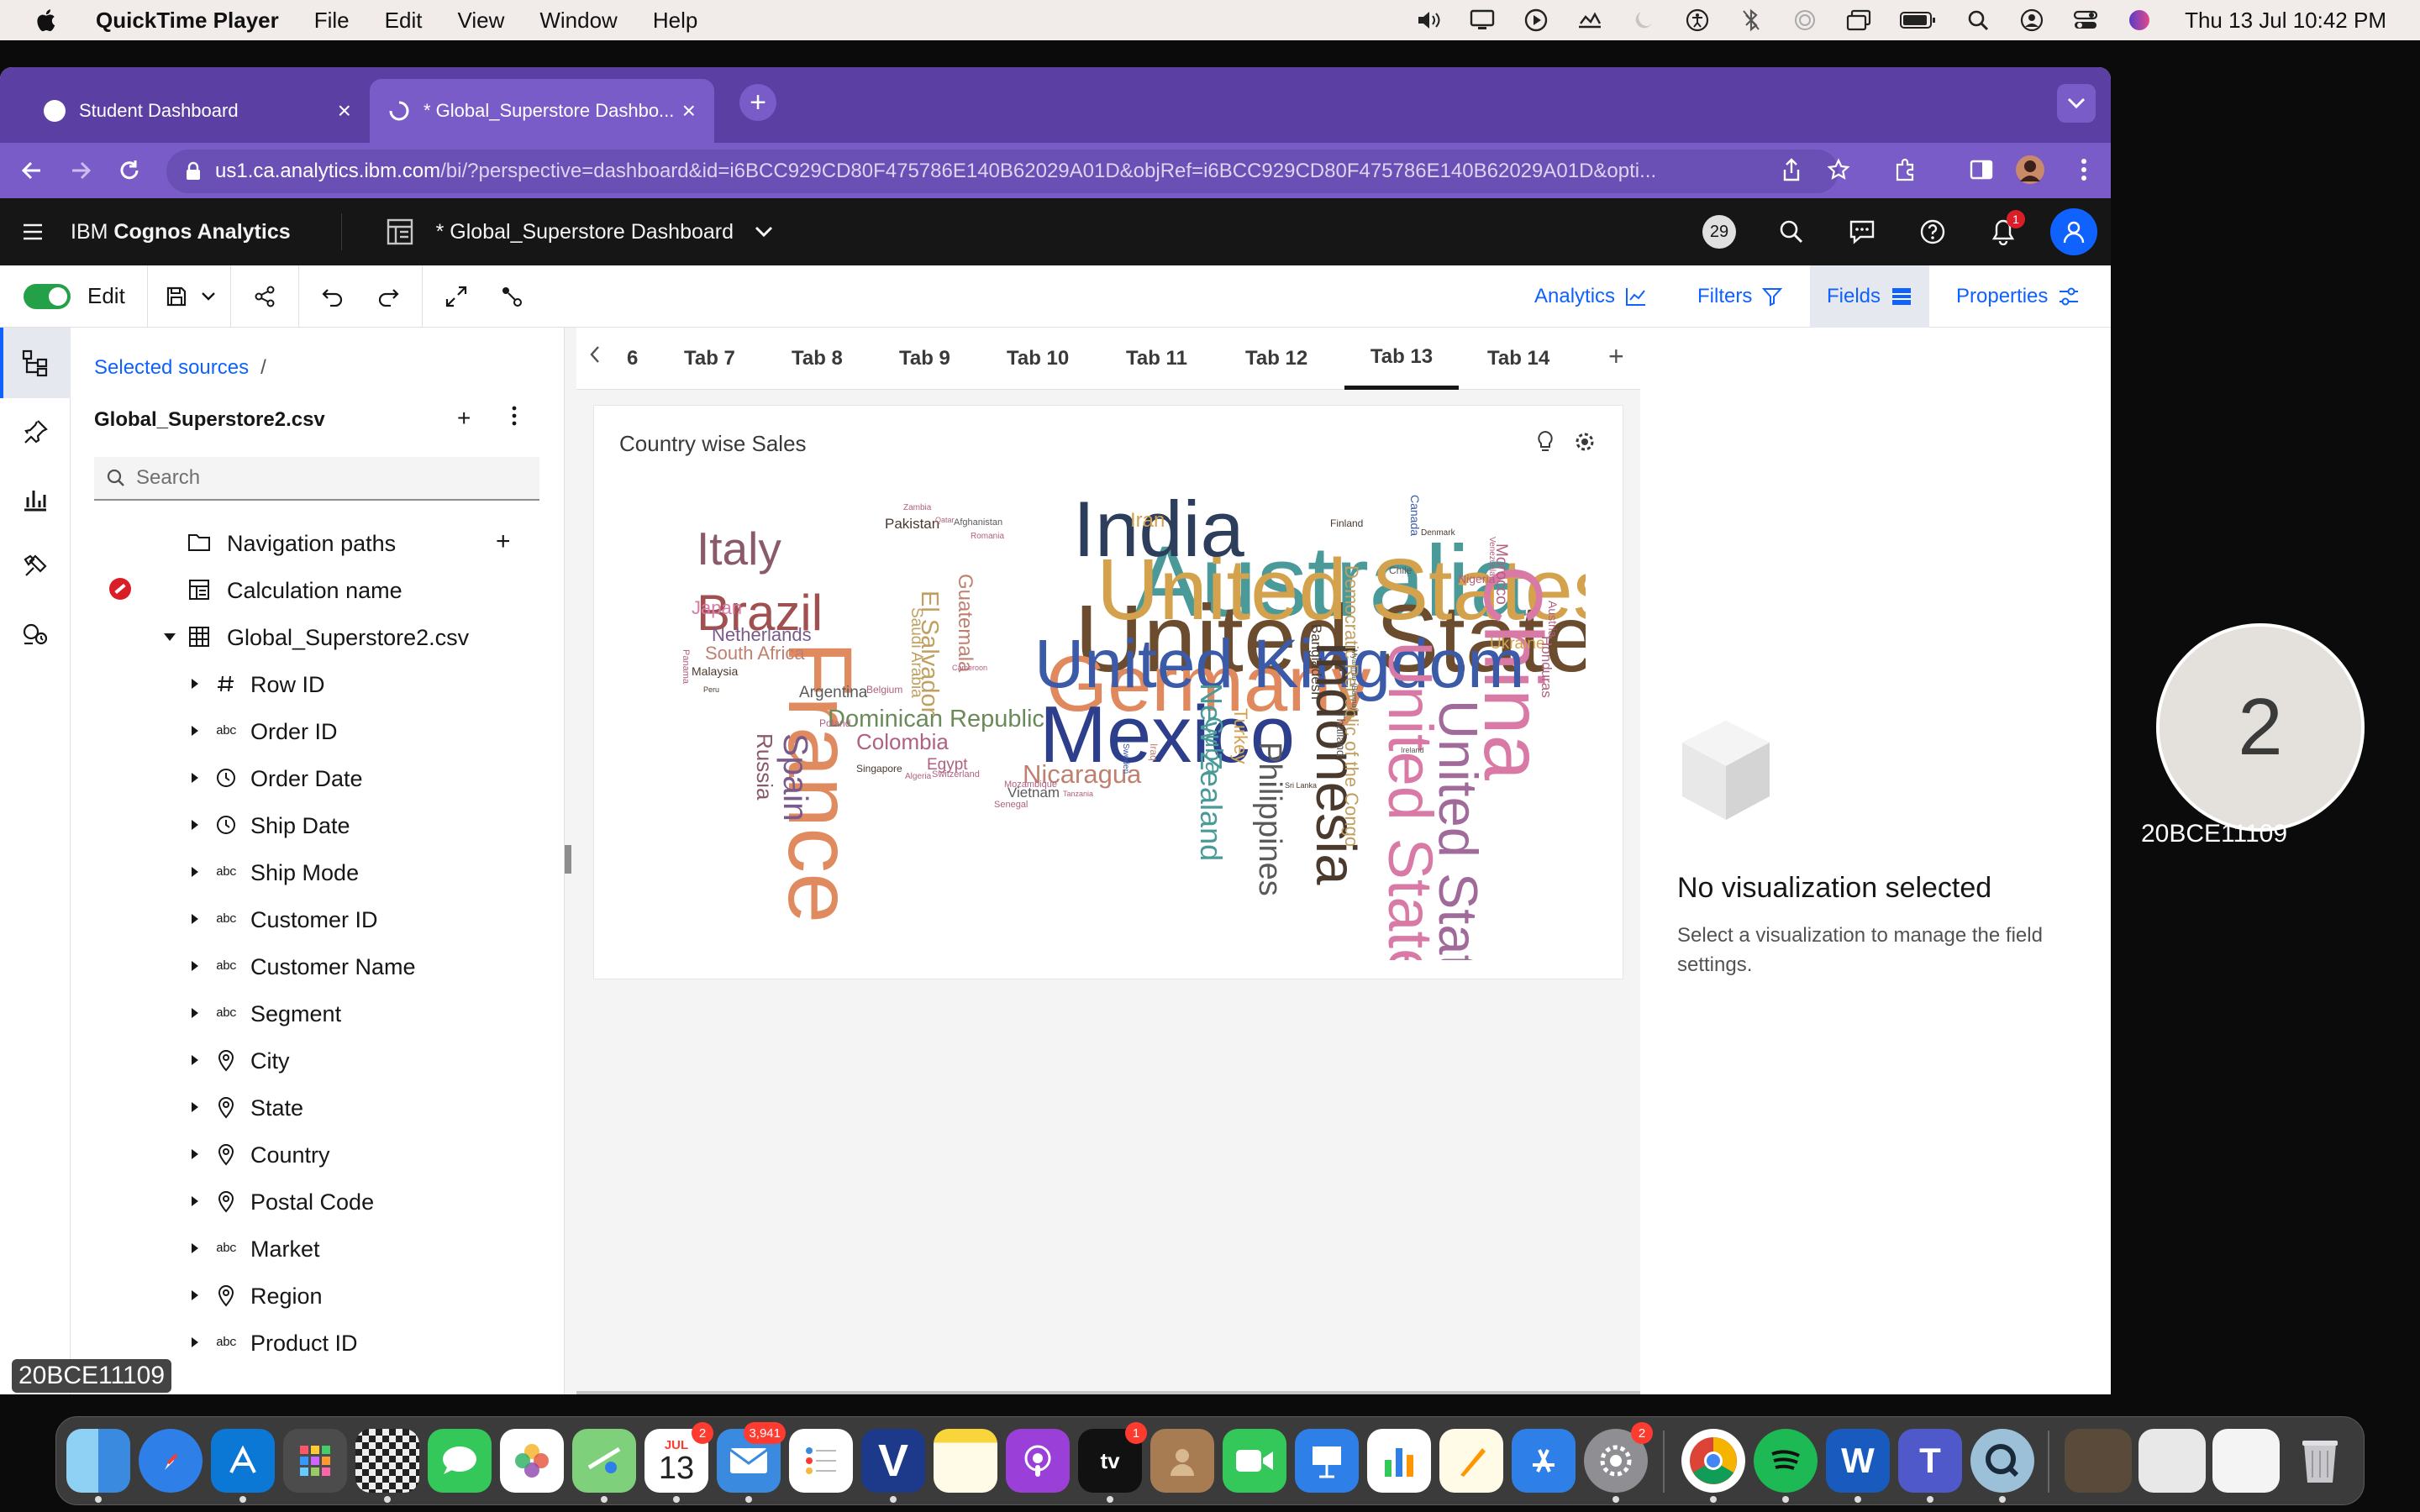  I want to click on tab-10: Tab 10, so click(1038, 359).